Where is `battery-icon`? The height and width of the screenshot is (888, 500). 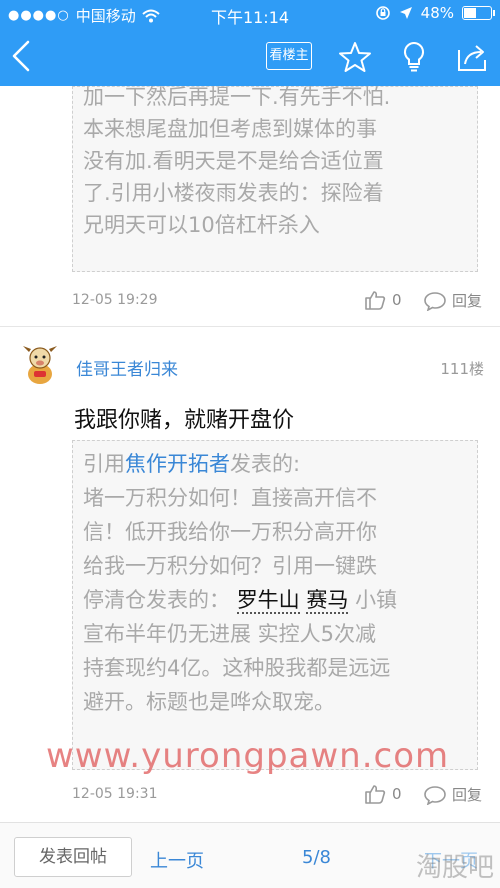 battery-icon is located at coordinates (478, 13).